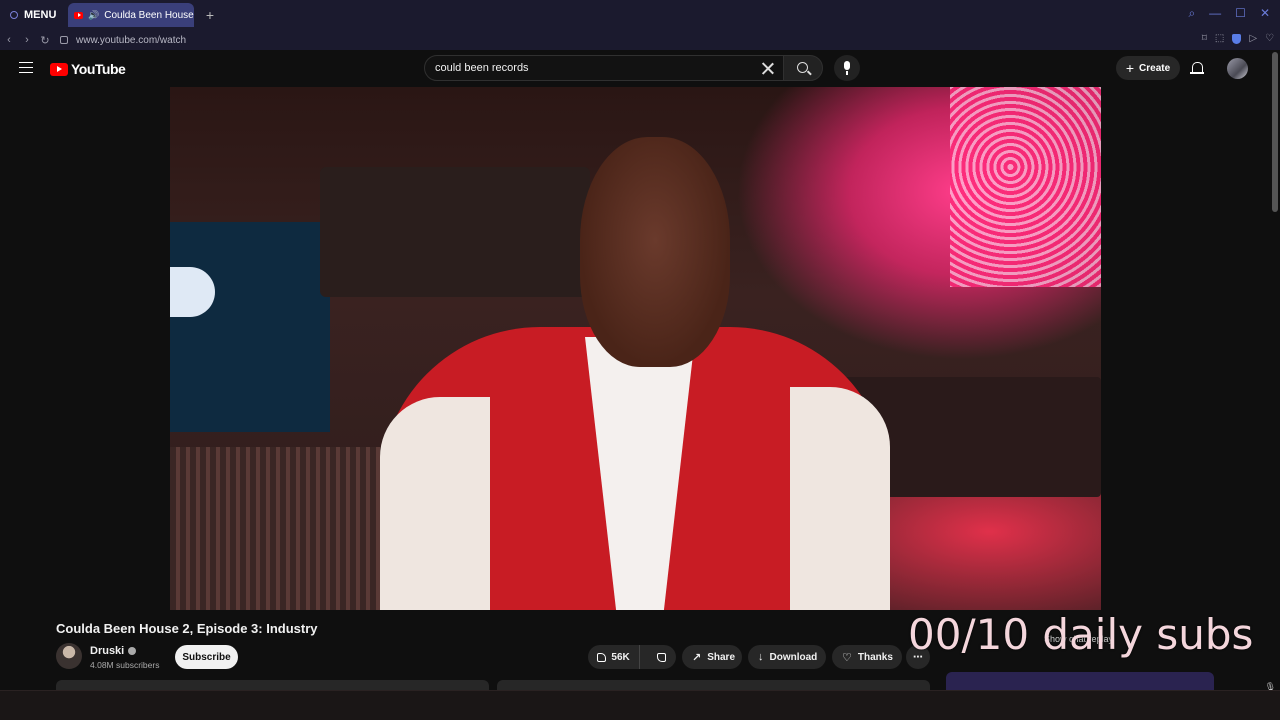  What do you see at coordinates (45, 40) in the screenshot?
I see `reload-icon: ↻` at bounding box center [45, 40].